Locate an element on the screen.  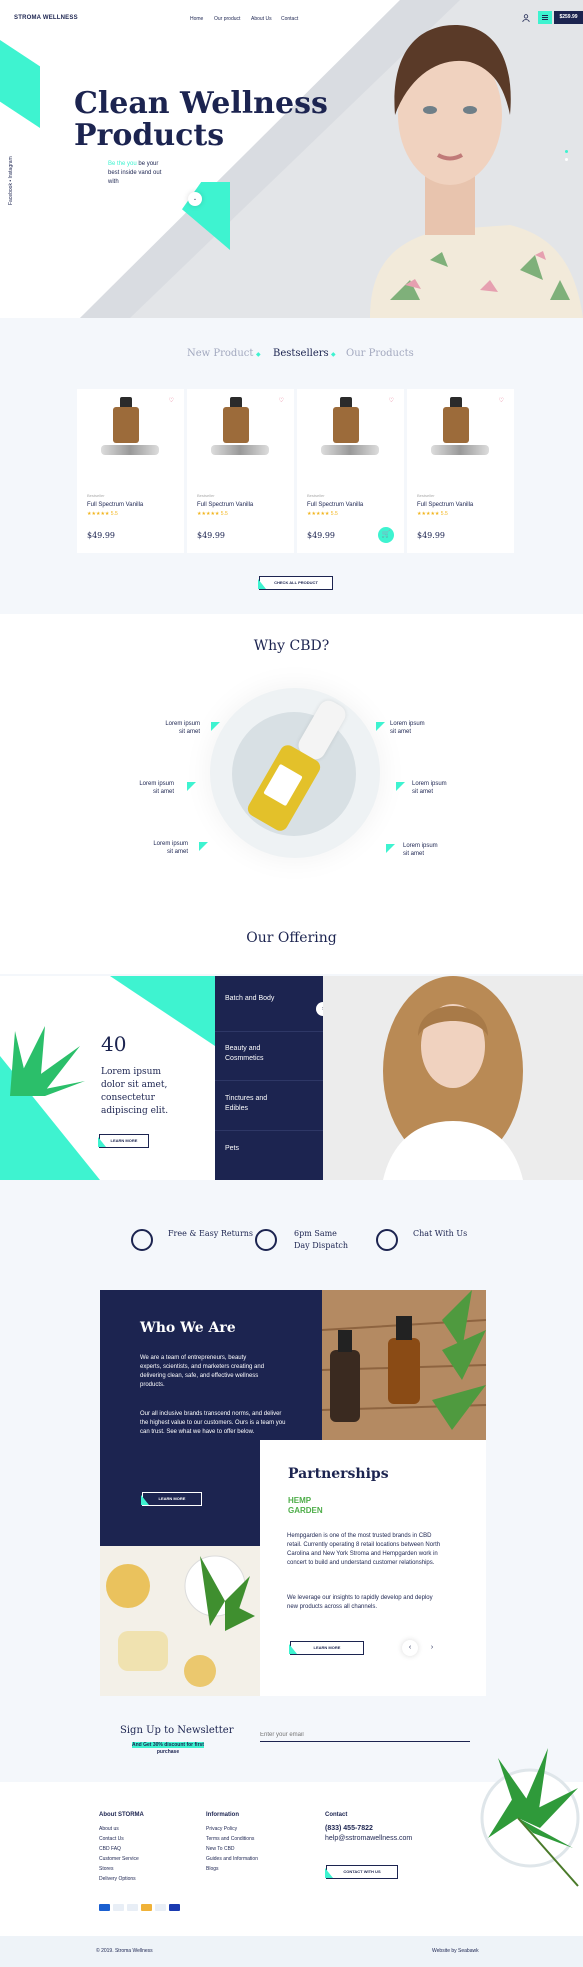
site-credit: Website by Seabawk is located at coordinates (455, 1951).